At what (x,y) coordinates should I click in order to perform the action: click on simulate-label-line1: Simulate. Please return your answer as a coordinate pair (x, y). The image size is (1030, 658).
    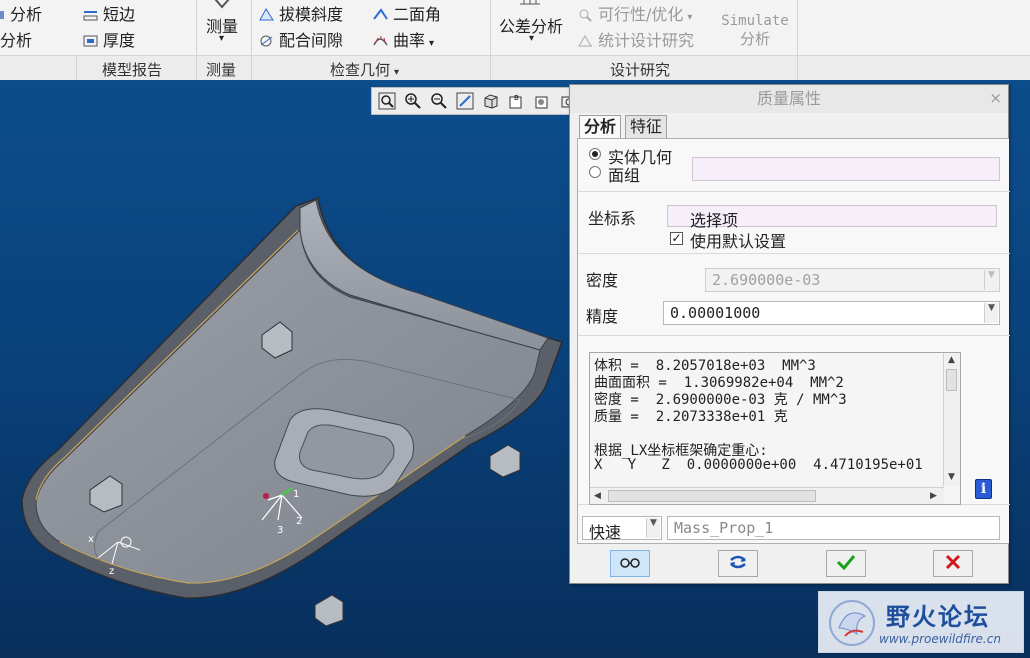
    Looking at the image, I should click on (755, 21).